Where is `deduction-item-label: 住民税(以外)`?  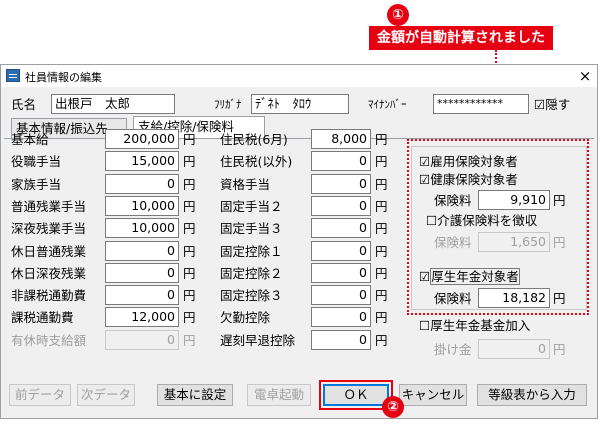 deduction-item-label: 住民税(以外) is located at coordinates (256, 162).